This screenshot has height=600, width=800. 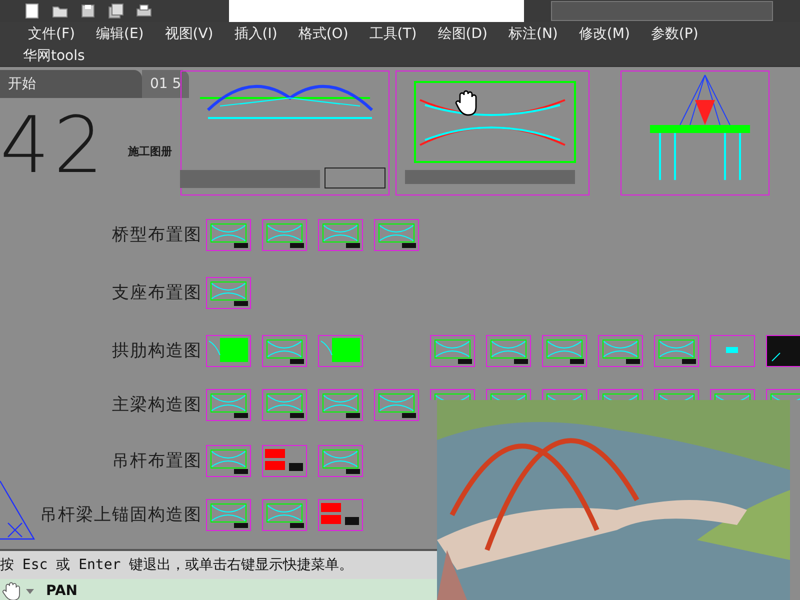 I want to click on drawing-group-label: 主梁构造图, so click(x=157, y=405).